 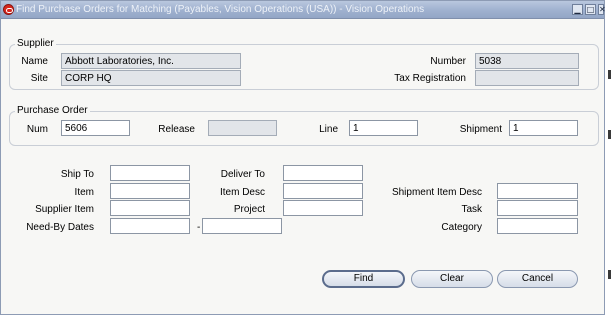 What do you see at coordinates (151, 61) in the screenshot?
I see `supplier-name-field` at bounding box center [151, 61].